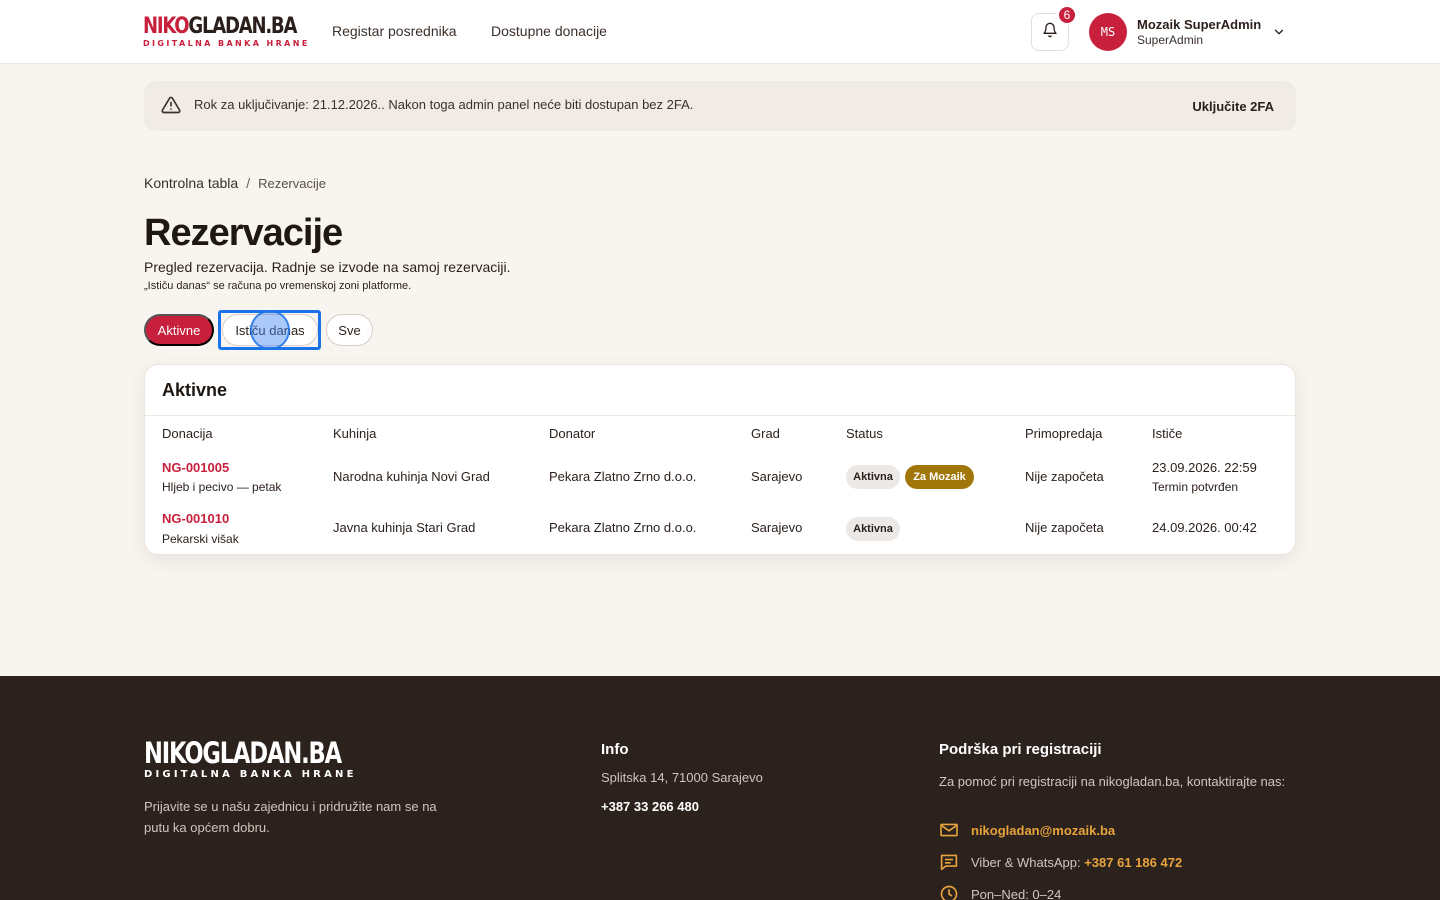 This screenshot has width=1440, height=900. What do you see at coordinates (243, 753) in the screenshot?
I see `footer-logo-text: NIKOGLADAN.BA` at bounding box center [243, 753].